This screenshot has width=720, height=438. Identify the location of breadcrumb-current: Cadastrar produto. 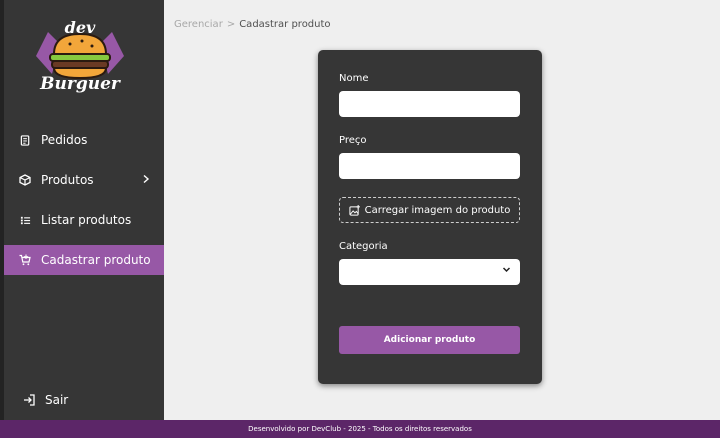
(285, 24).